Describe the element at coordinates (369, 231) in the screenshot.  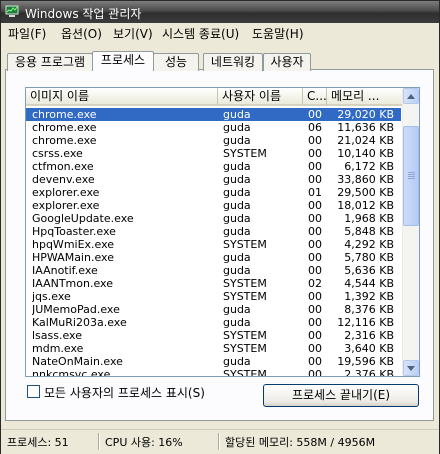
I see `process-memory: 5,848 KB` at that location.